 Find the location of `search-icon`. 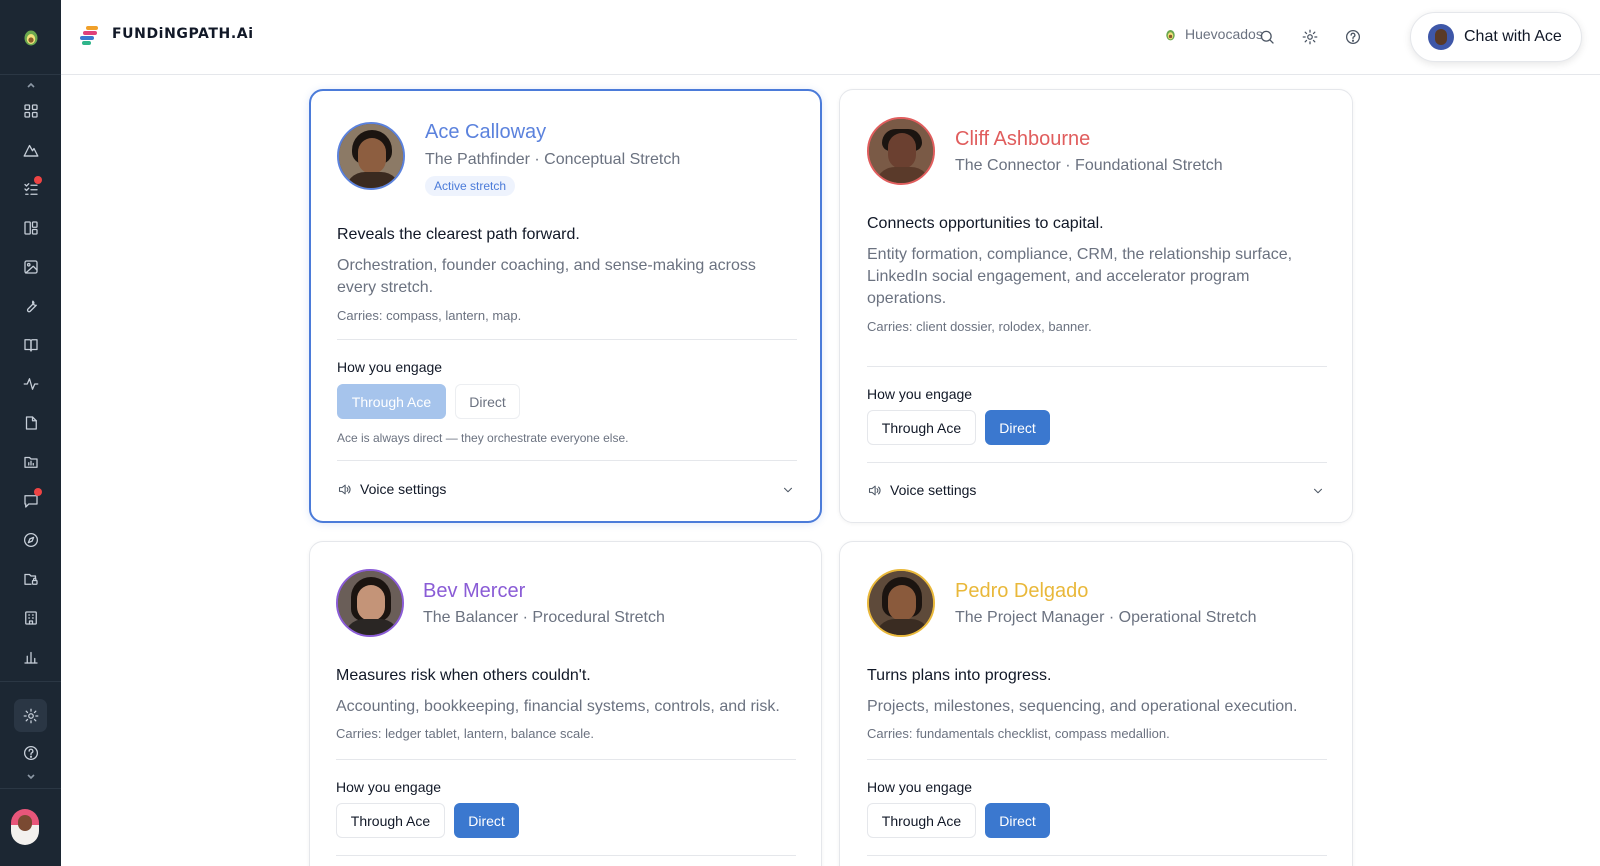

search-icon is located at coordinates (1267, 37).